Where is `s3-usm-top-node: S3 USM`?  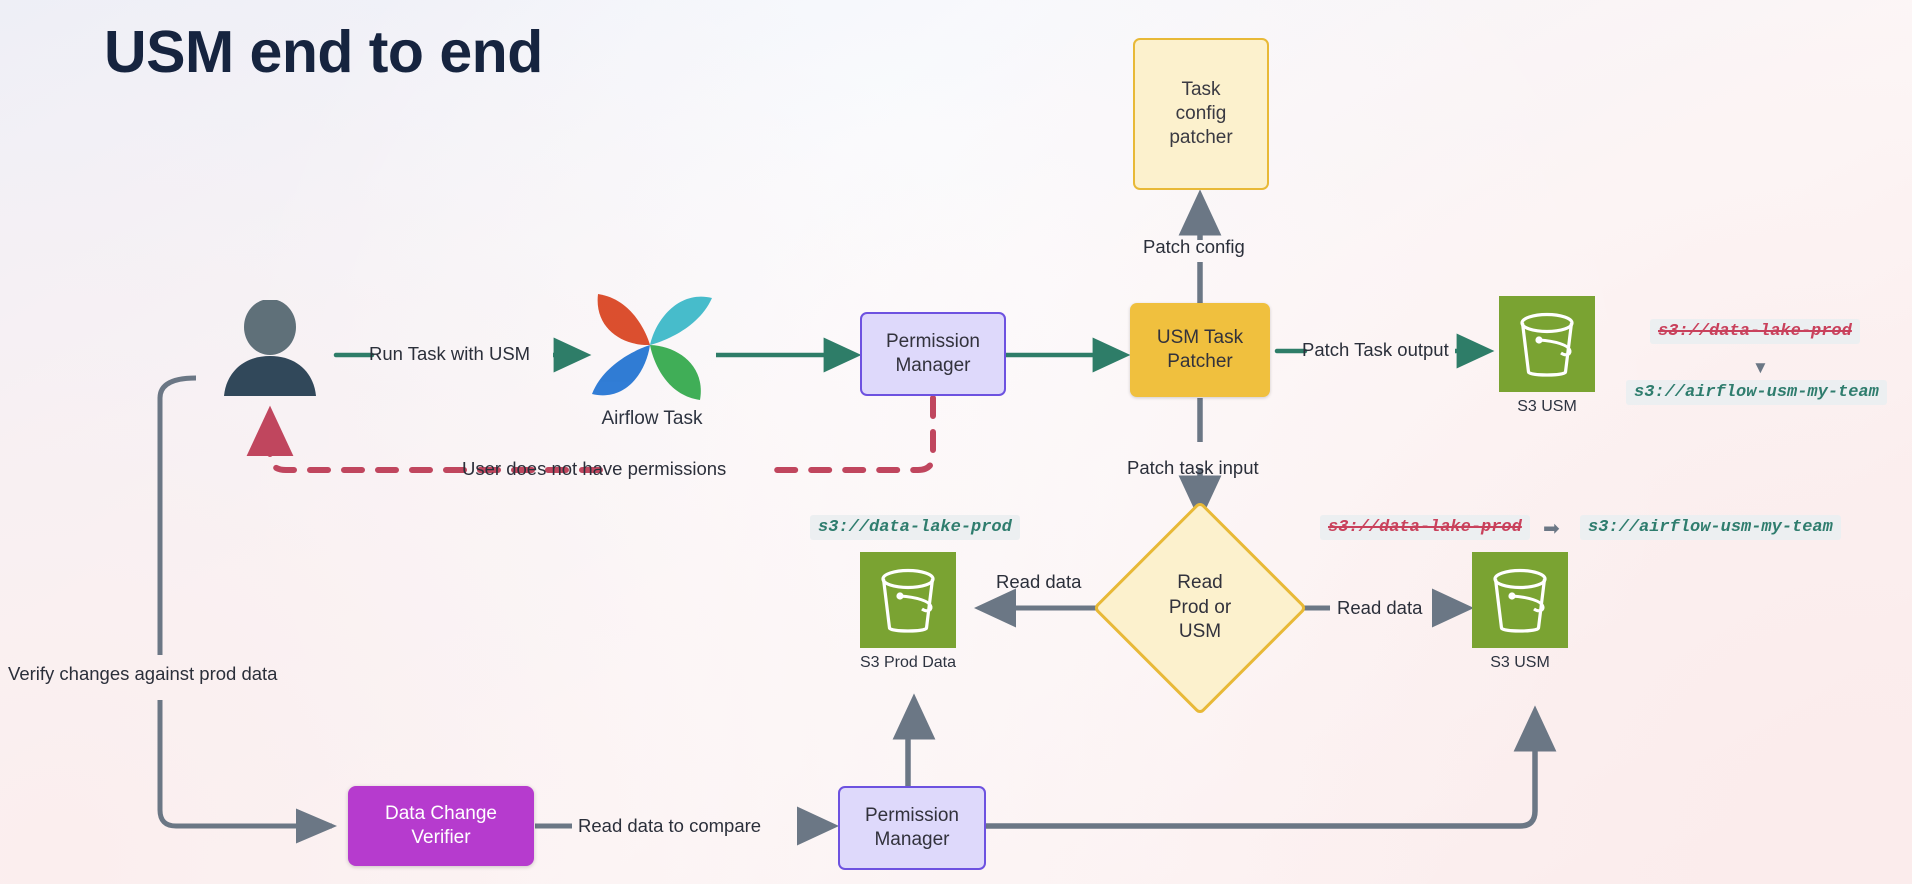 s3-usm-top-node: S3 USM is located at coordinates (1547, 355).